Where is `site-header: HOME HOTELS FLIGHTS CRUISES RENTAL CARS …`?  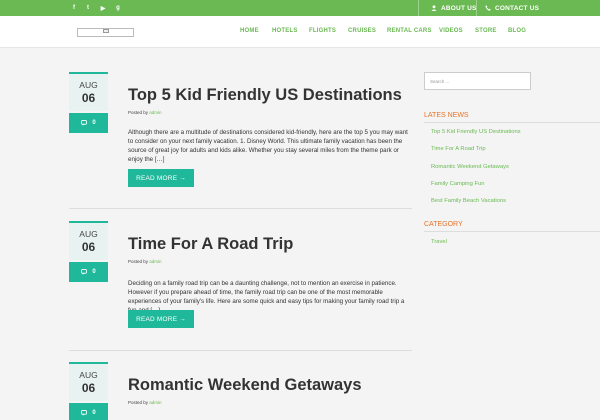
site-header: HOME HOTELS FLIGHTS CRUISES RENTAL CARS … is located at coordinates (300, 32).